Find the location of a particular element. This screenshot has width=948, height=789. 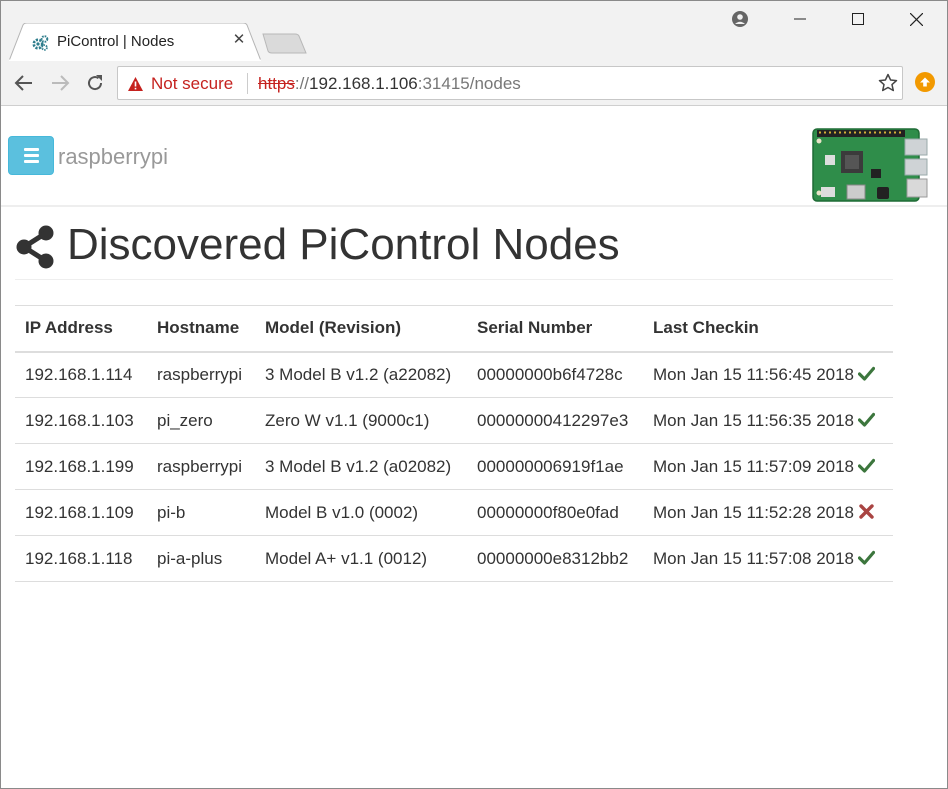

tab-picontrol-nodes: PiControl | Nodes ✕ is located at coordinates (135, 42).